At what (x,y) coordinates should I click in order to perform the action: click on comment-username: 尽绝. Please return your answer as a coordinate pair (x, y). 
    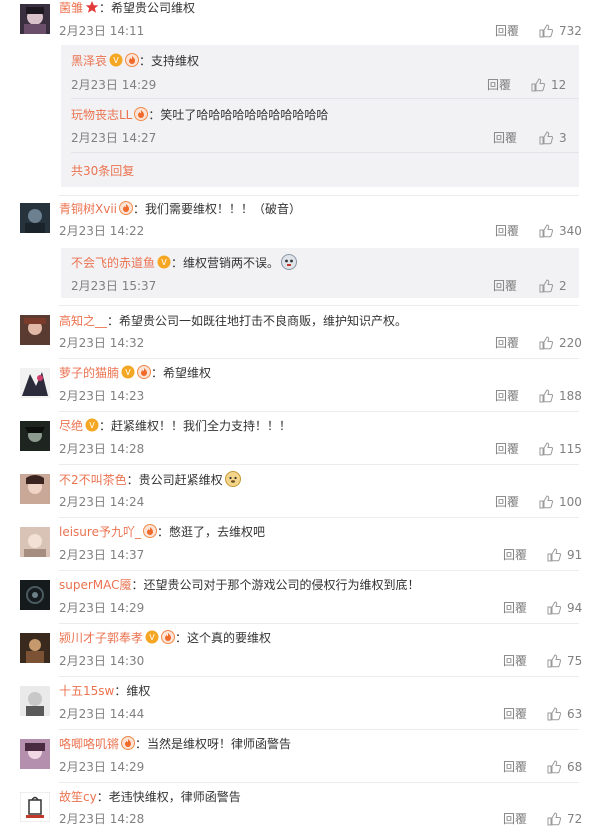
    Looking at the image, I should click on (71, 426).